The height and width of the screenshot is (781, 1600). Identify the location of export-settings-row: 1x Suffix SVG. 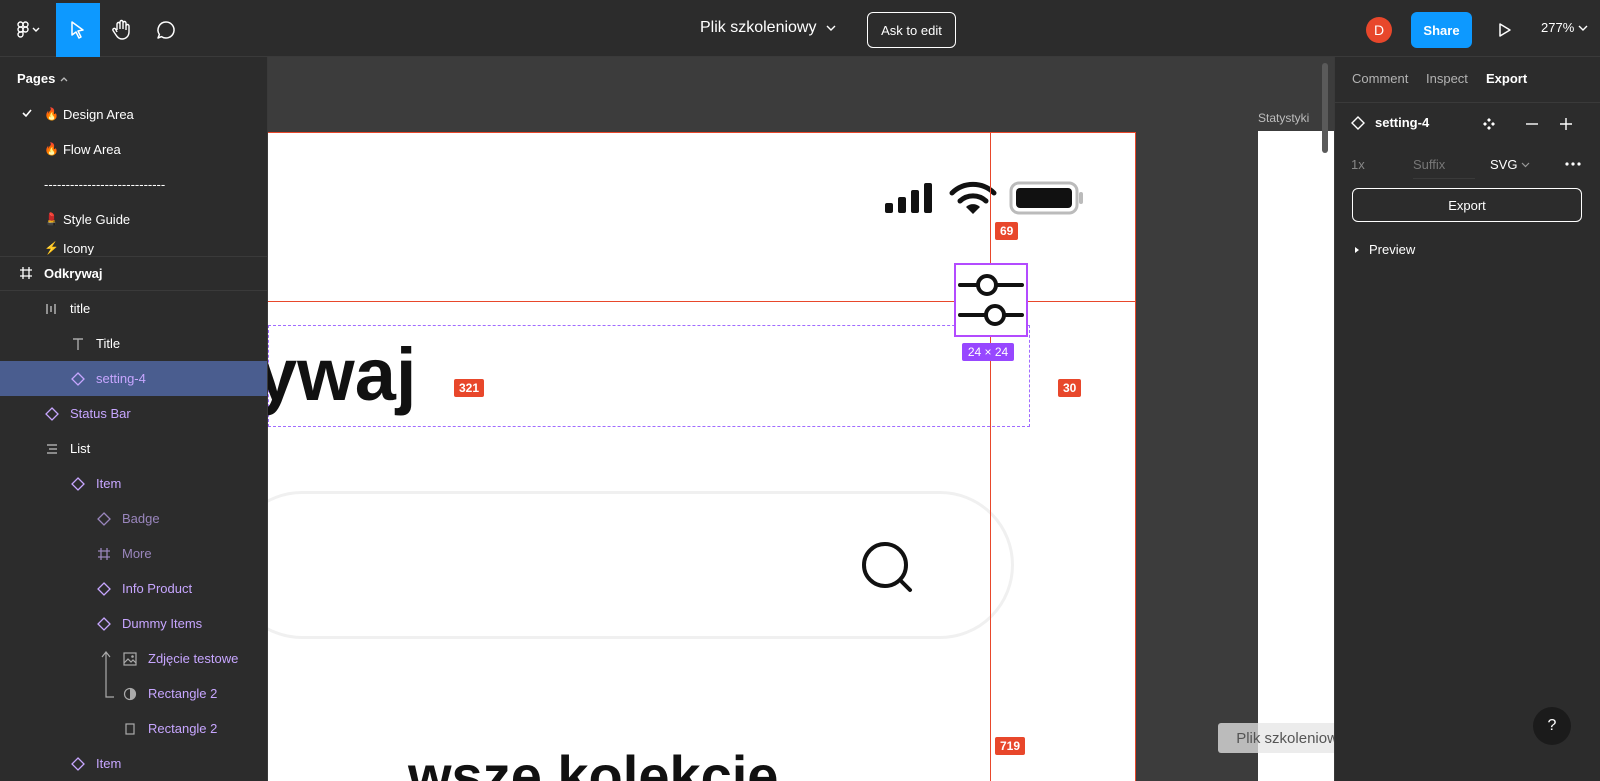
(1468, 166).